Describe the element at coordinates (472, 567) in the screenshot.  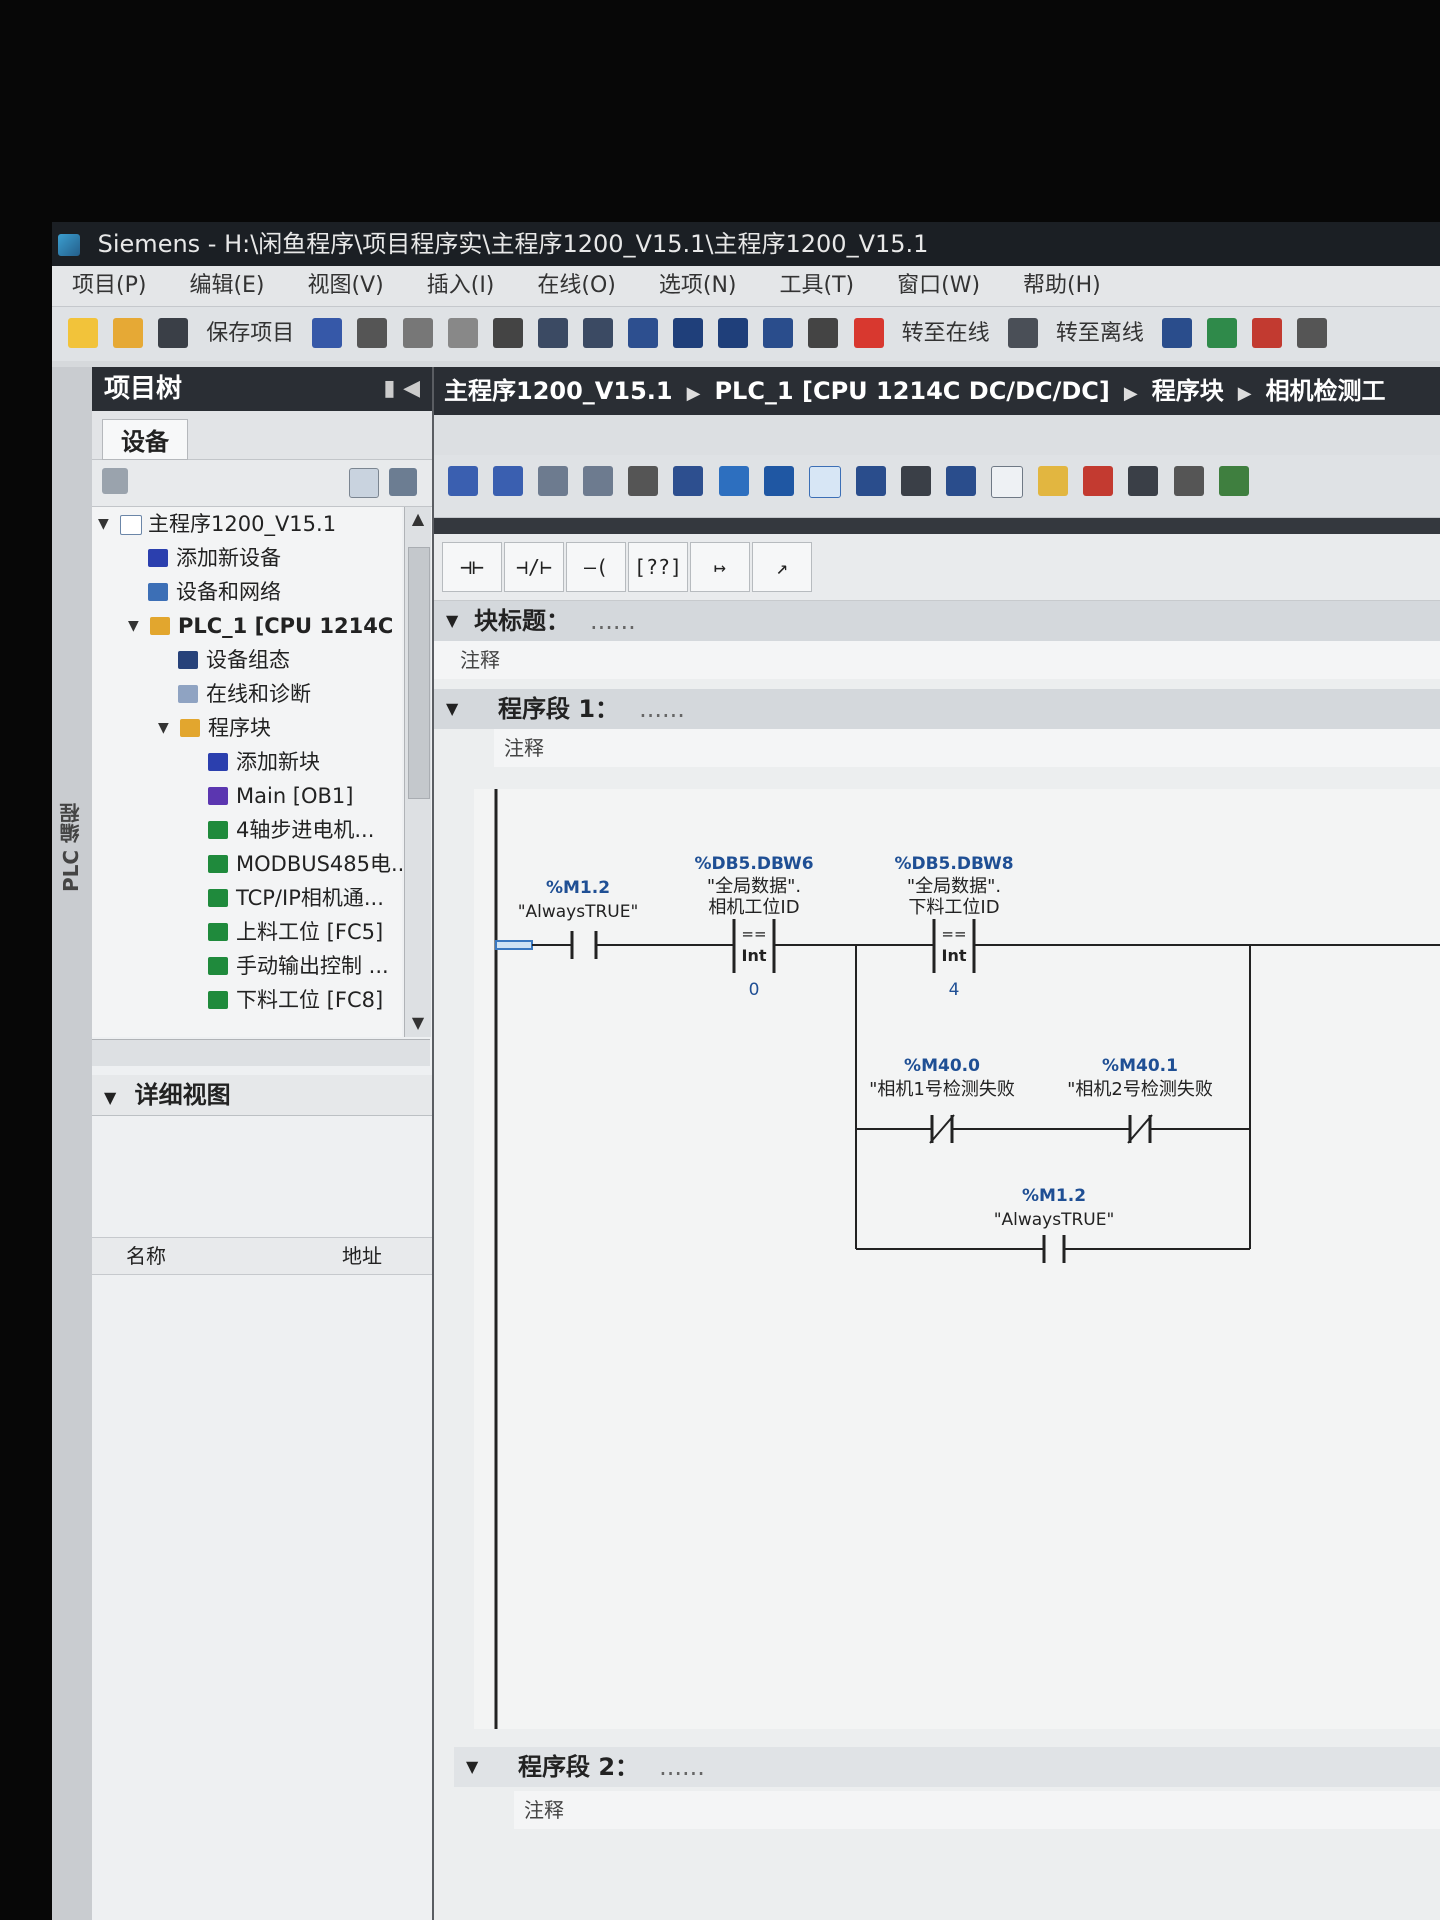
I see `no-contact-button: ⊣⊢` at that location.